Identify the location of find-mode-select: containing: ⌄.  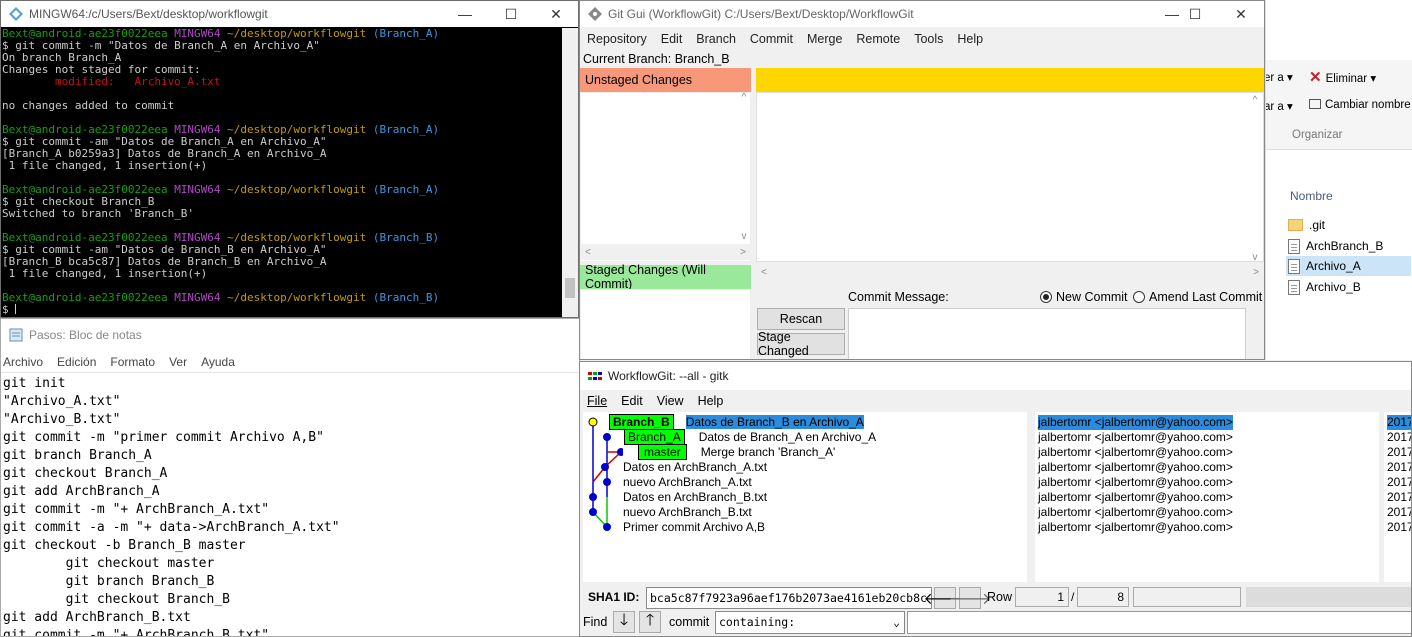
(810, 622).